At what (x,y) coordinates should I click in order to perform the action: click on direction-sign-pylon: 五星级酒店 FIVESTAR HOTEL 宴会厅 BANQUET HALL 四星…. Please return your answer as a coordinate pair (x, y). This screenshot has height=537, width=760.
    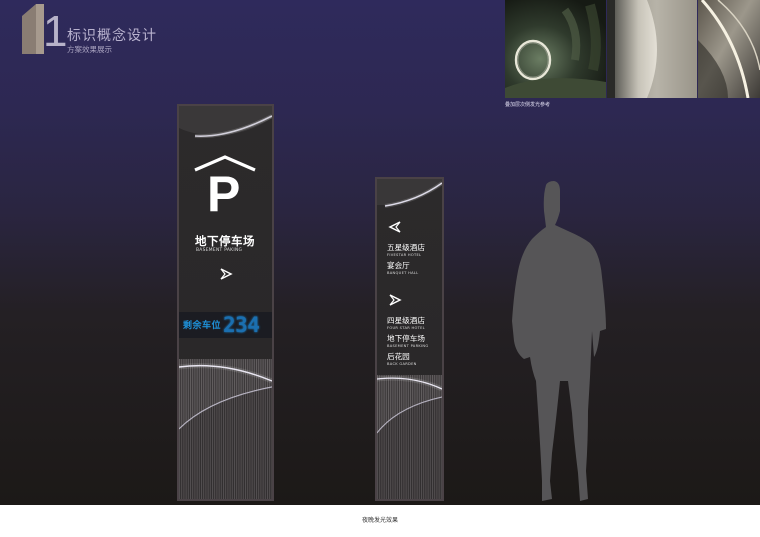
    Looking at the image, I should click on (409, 339).